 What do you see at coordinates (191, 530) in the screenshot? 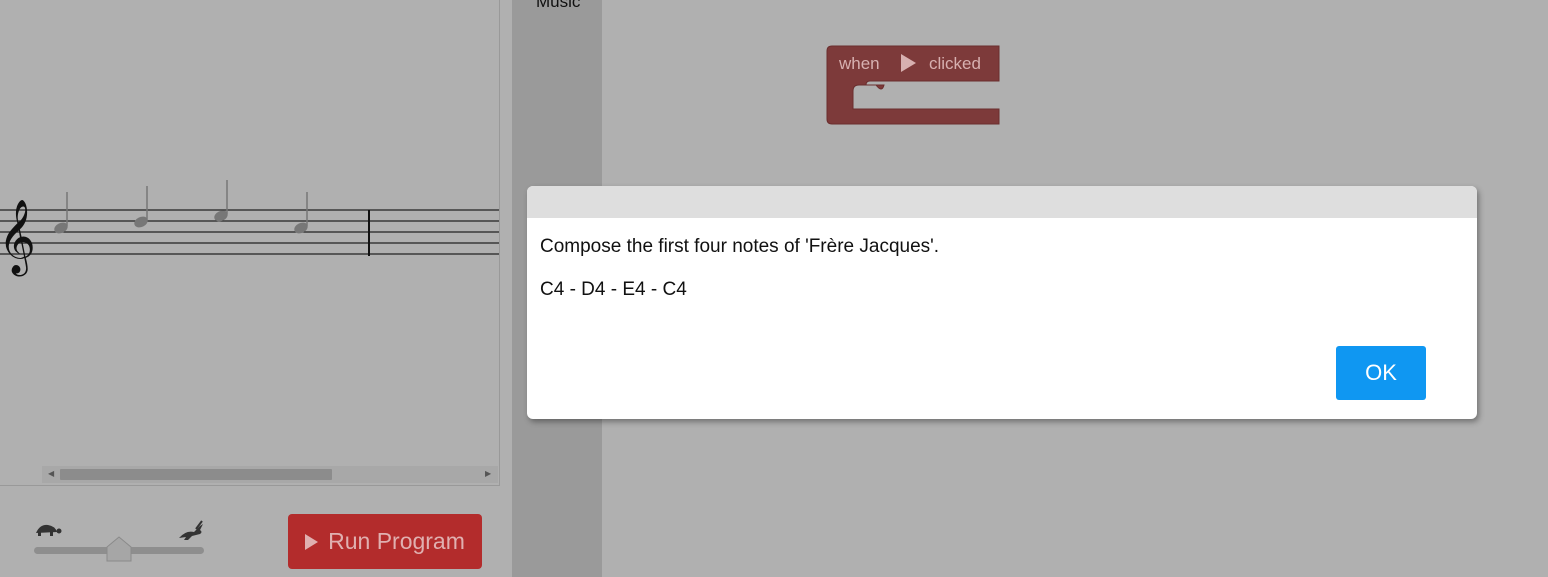
I see `rabbit-icon` at bounding box center [191, 530].